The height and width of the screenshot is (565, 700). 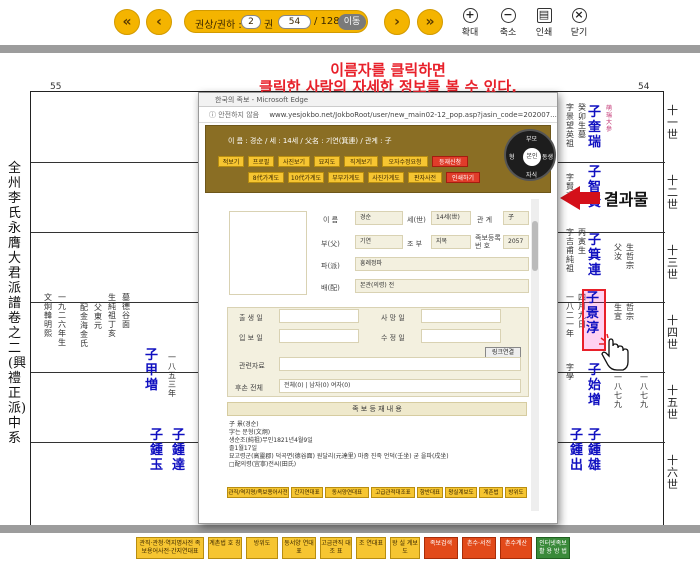 I want to click on person-name: 子 鍾 玉, so click(x=157, y=450).